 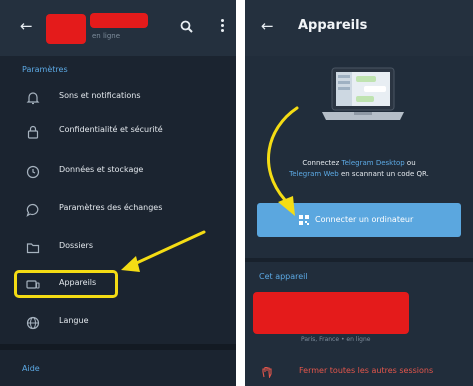 What do you see at coordinates (314, 174) in the screenshot?
I see `telegram-web-link: Telegram Web` at bounding box center [314, 174].